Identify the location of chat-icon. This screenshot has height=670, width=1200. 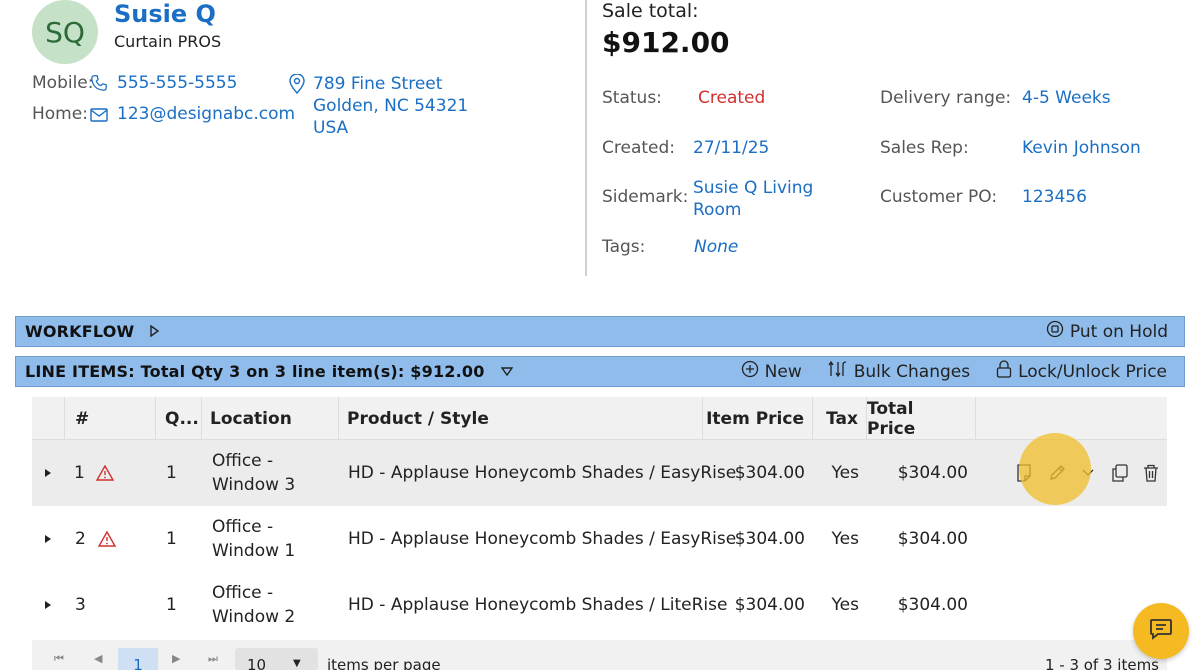
(1161, 631).